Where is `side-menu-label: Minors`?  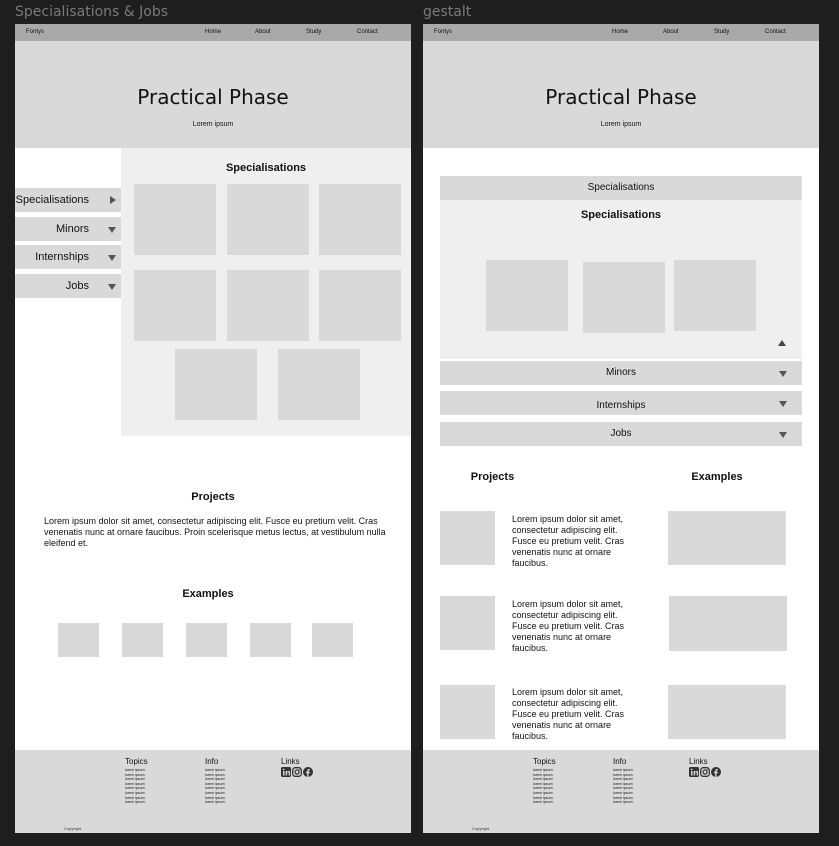 side-menu-label: Minors is located at coordinates (72, 229).